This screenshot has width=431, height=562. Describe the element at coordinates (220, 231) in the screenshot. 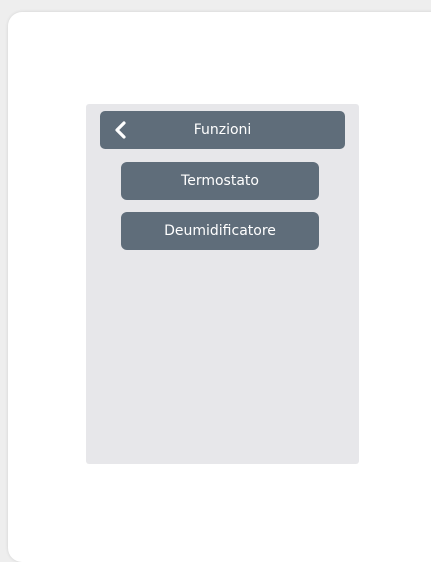

I see `deumidificatore-button: Deumidificatore` at that location.